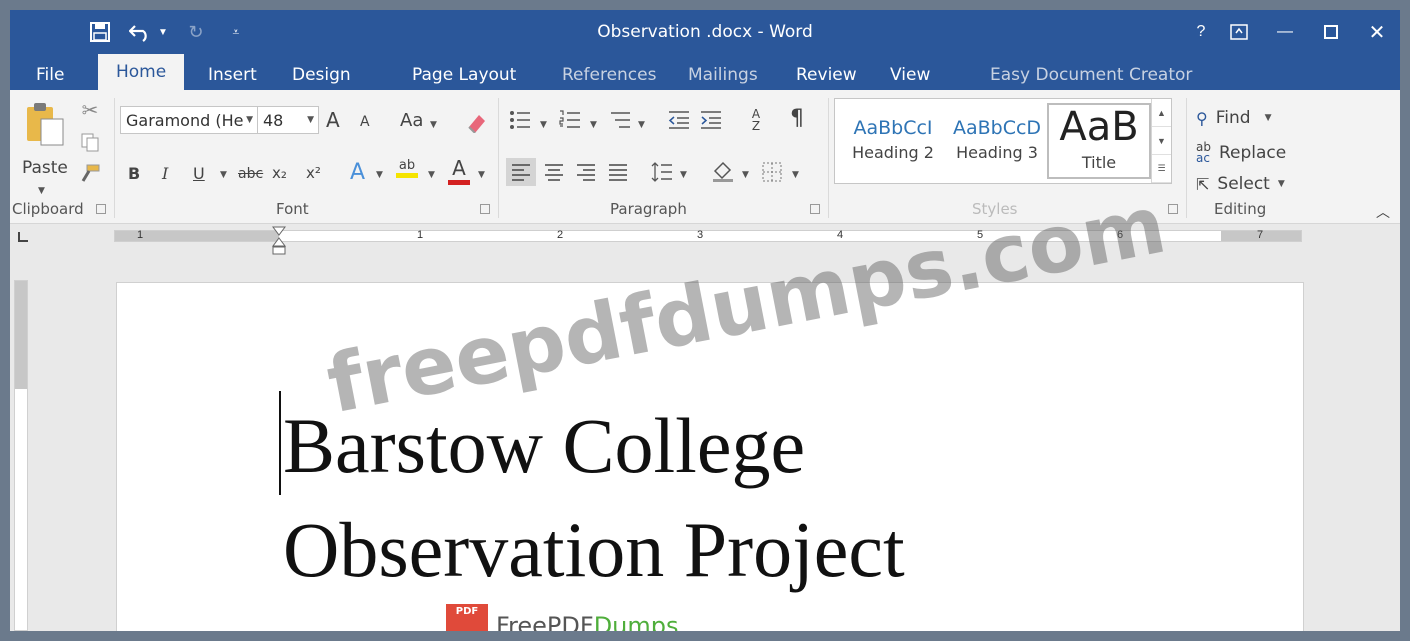 This screenshot has height=641, width=1410. What do you see at coordinates (476, 122) in the screenshot?
I see `clear-formatting-icon` at bounding box center [476, 122].